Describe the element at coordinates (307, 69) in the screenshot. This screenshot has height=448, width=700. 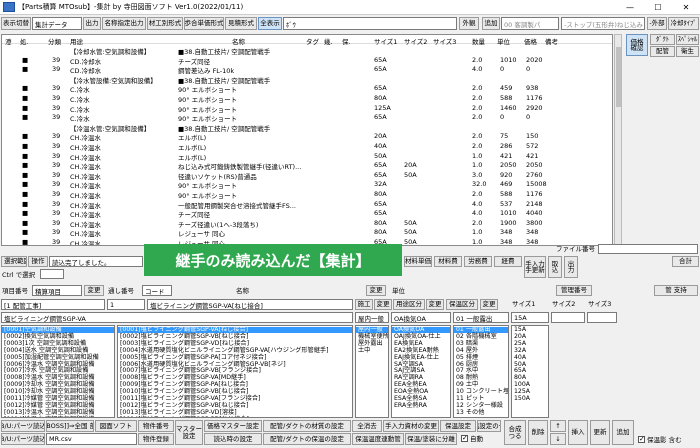
I see `table-row: ■ 39 CD.冷却水 鋼管差込み FL-10k 65A 4.0 0 0` at that location.